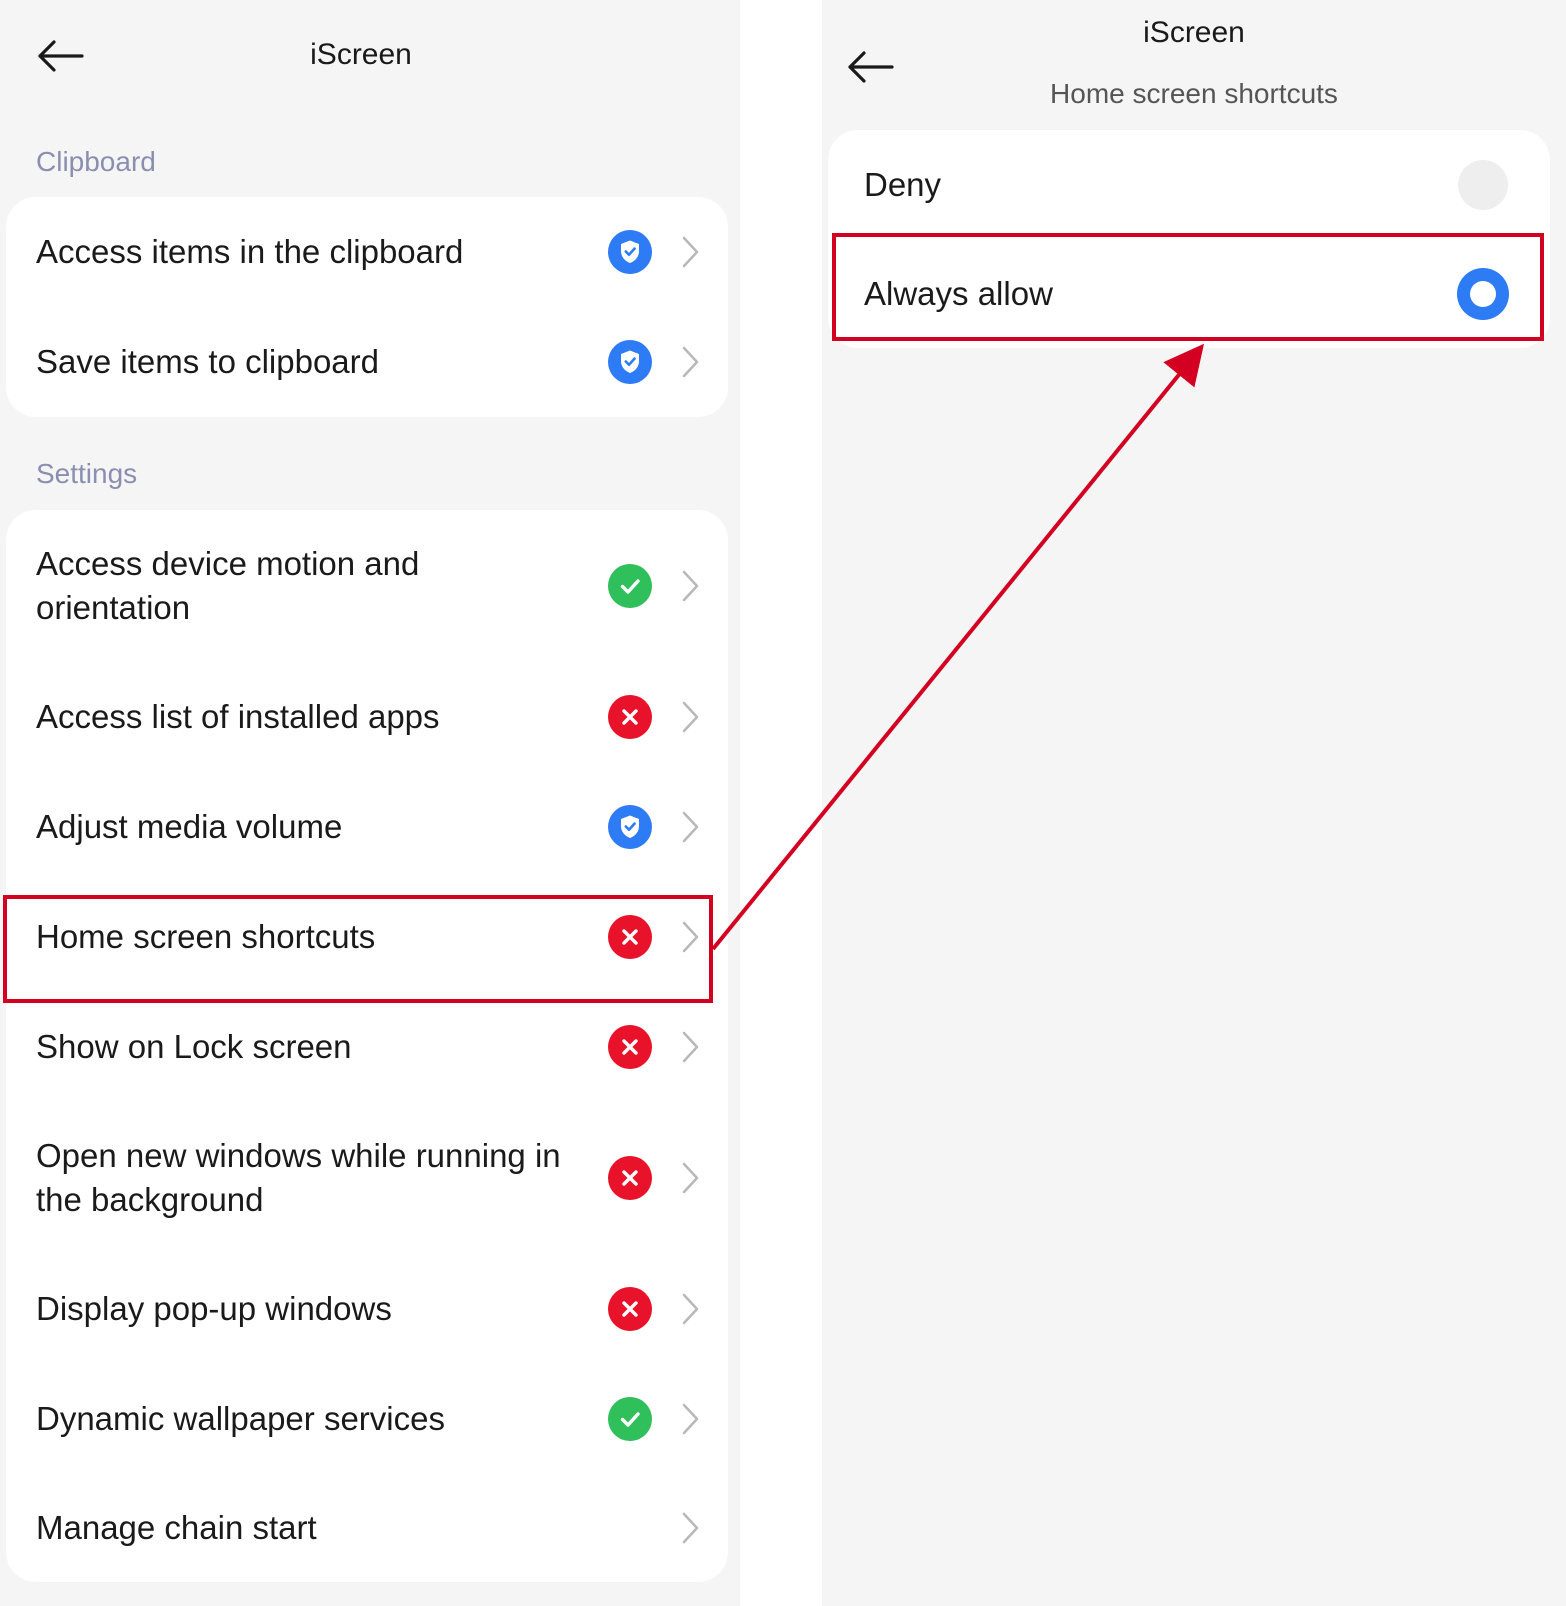  What do you see at coordinates (194, 1046) in the screenshot?
I see `permission-label: Show on Lock screen` at bounding box center [194, 1046].